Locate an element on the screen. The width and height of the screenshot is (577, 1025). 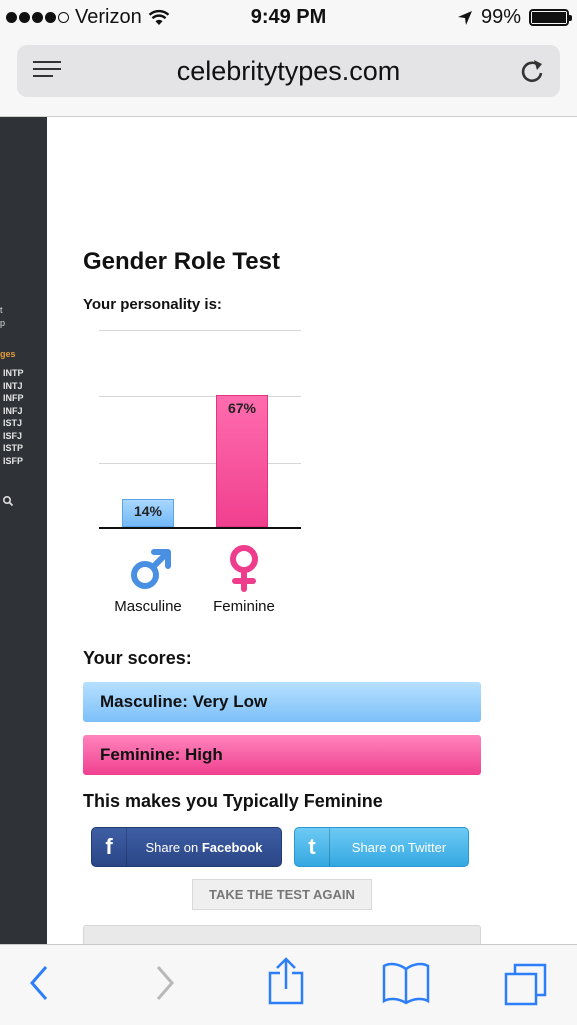
sidebar-section-heading: ges is located at coordinates (8, 354).